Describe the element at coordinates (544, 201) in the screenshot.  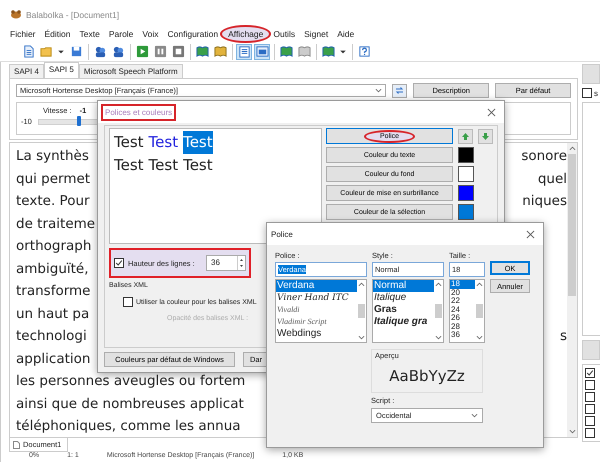
I see `text-line: niques` at that location.